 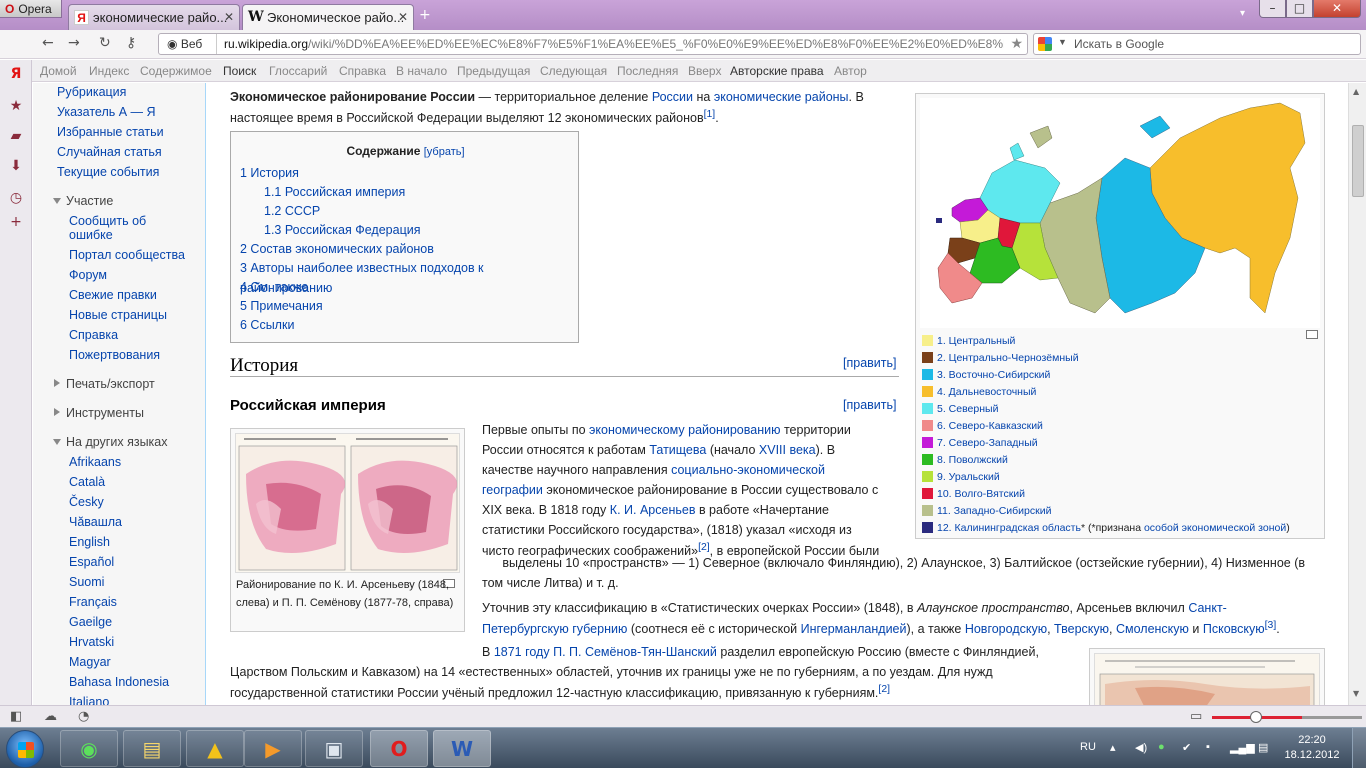 What do you see at coordinates (1006, 629) in the screenshot?
I see `link-novgorod: Новгородскую` at bounding box center [1006, 629].